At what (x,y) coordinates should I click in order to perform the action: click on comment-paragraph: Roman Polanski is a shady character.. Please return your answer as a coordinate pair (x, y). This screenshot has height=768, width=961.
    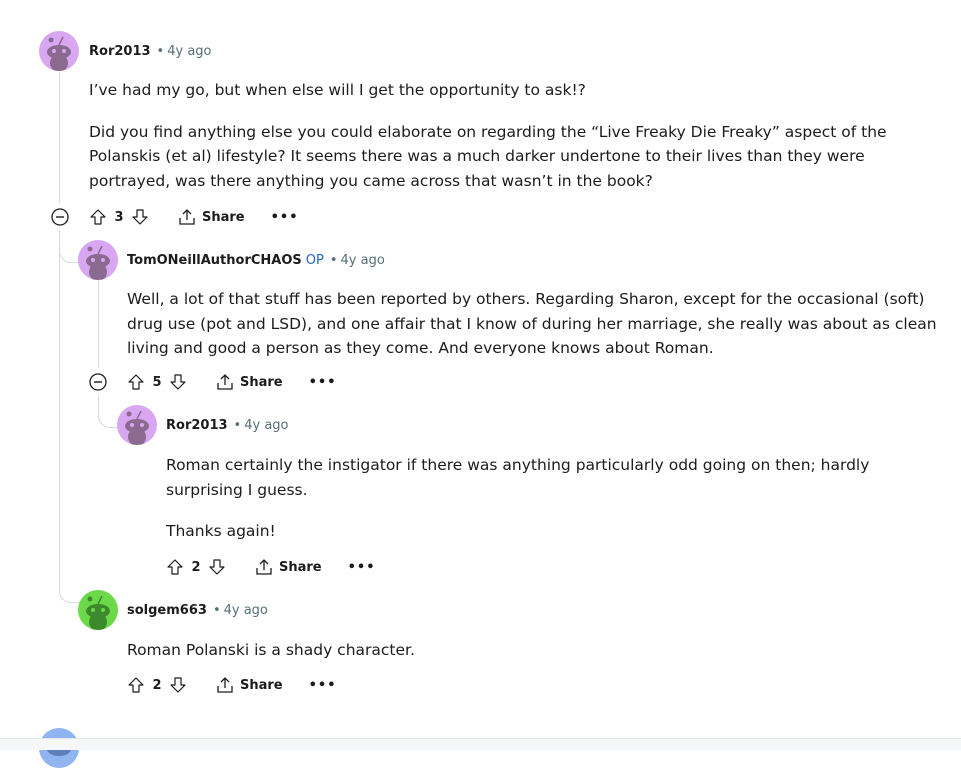
    Looking at the image, I should click on (271, 650).